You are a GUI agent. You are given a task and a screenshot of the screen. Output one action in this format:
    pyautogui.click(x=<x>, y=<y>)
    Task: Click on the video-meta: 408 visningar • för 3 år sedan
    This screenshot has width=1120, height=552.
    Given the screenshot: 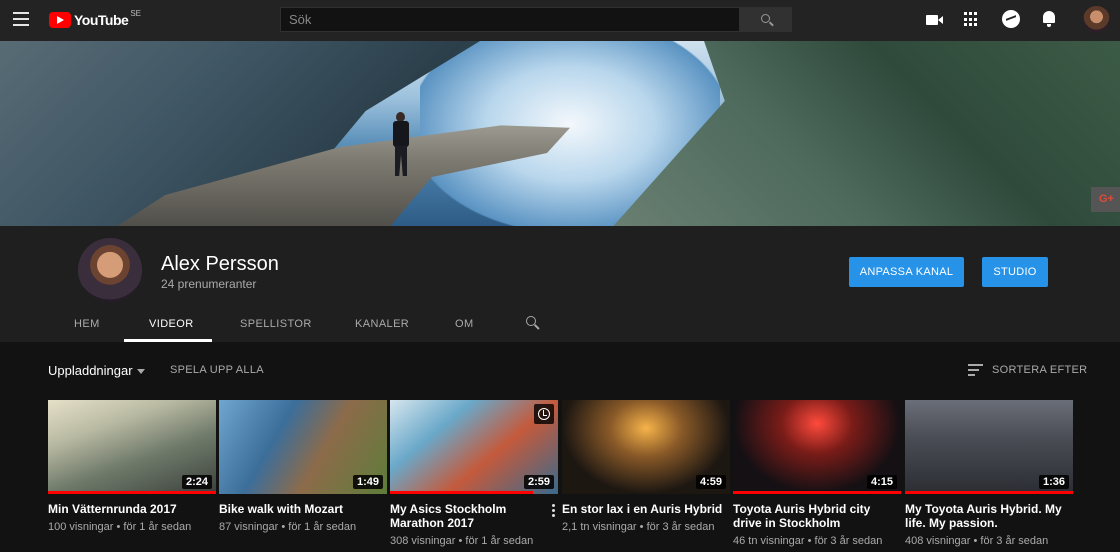 What is the action you would take?
    pyautogui.click(x=977, y=541)
    